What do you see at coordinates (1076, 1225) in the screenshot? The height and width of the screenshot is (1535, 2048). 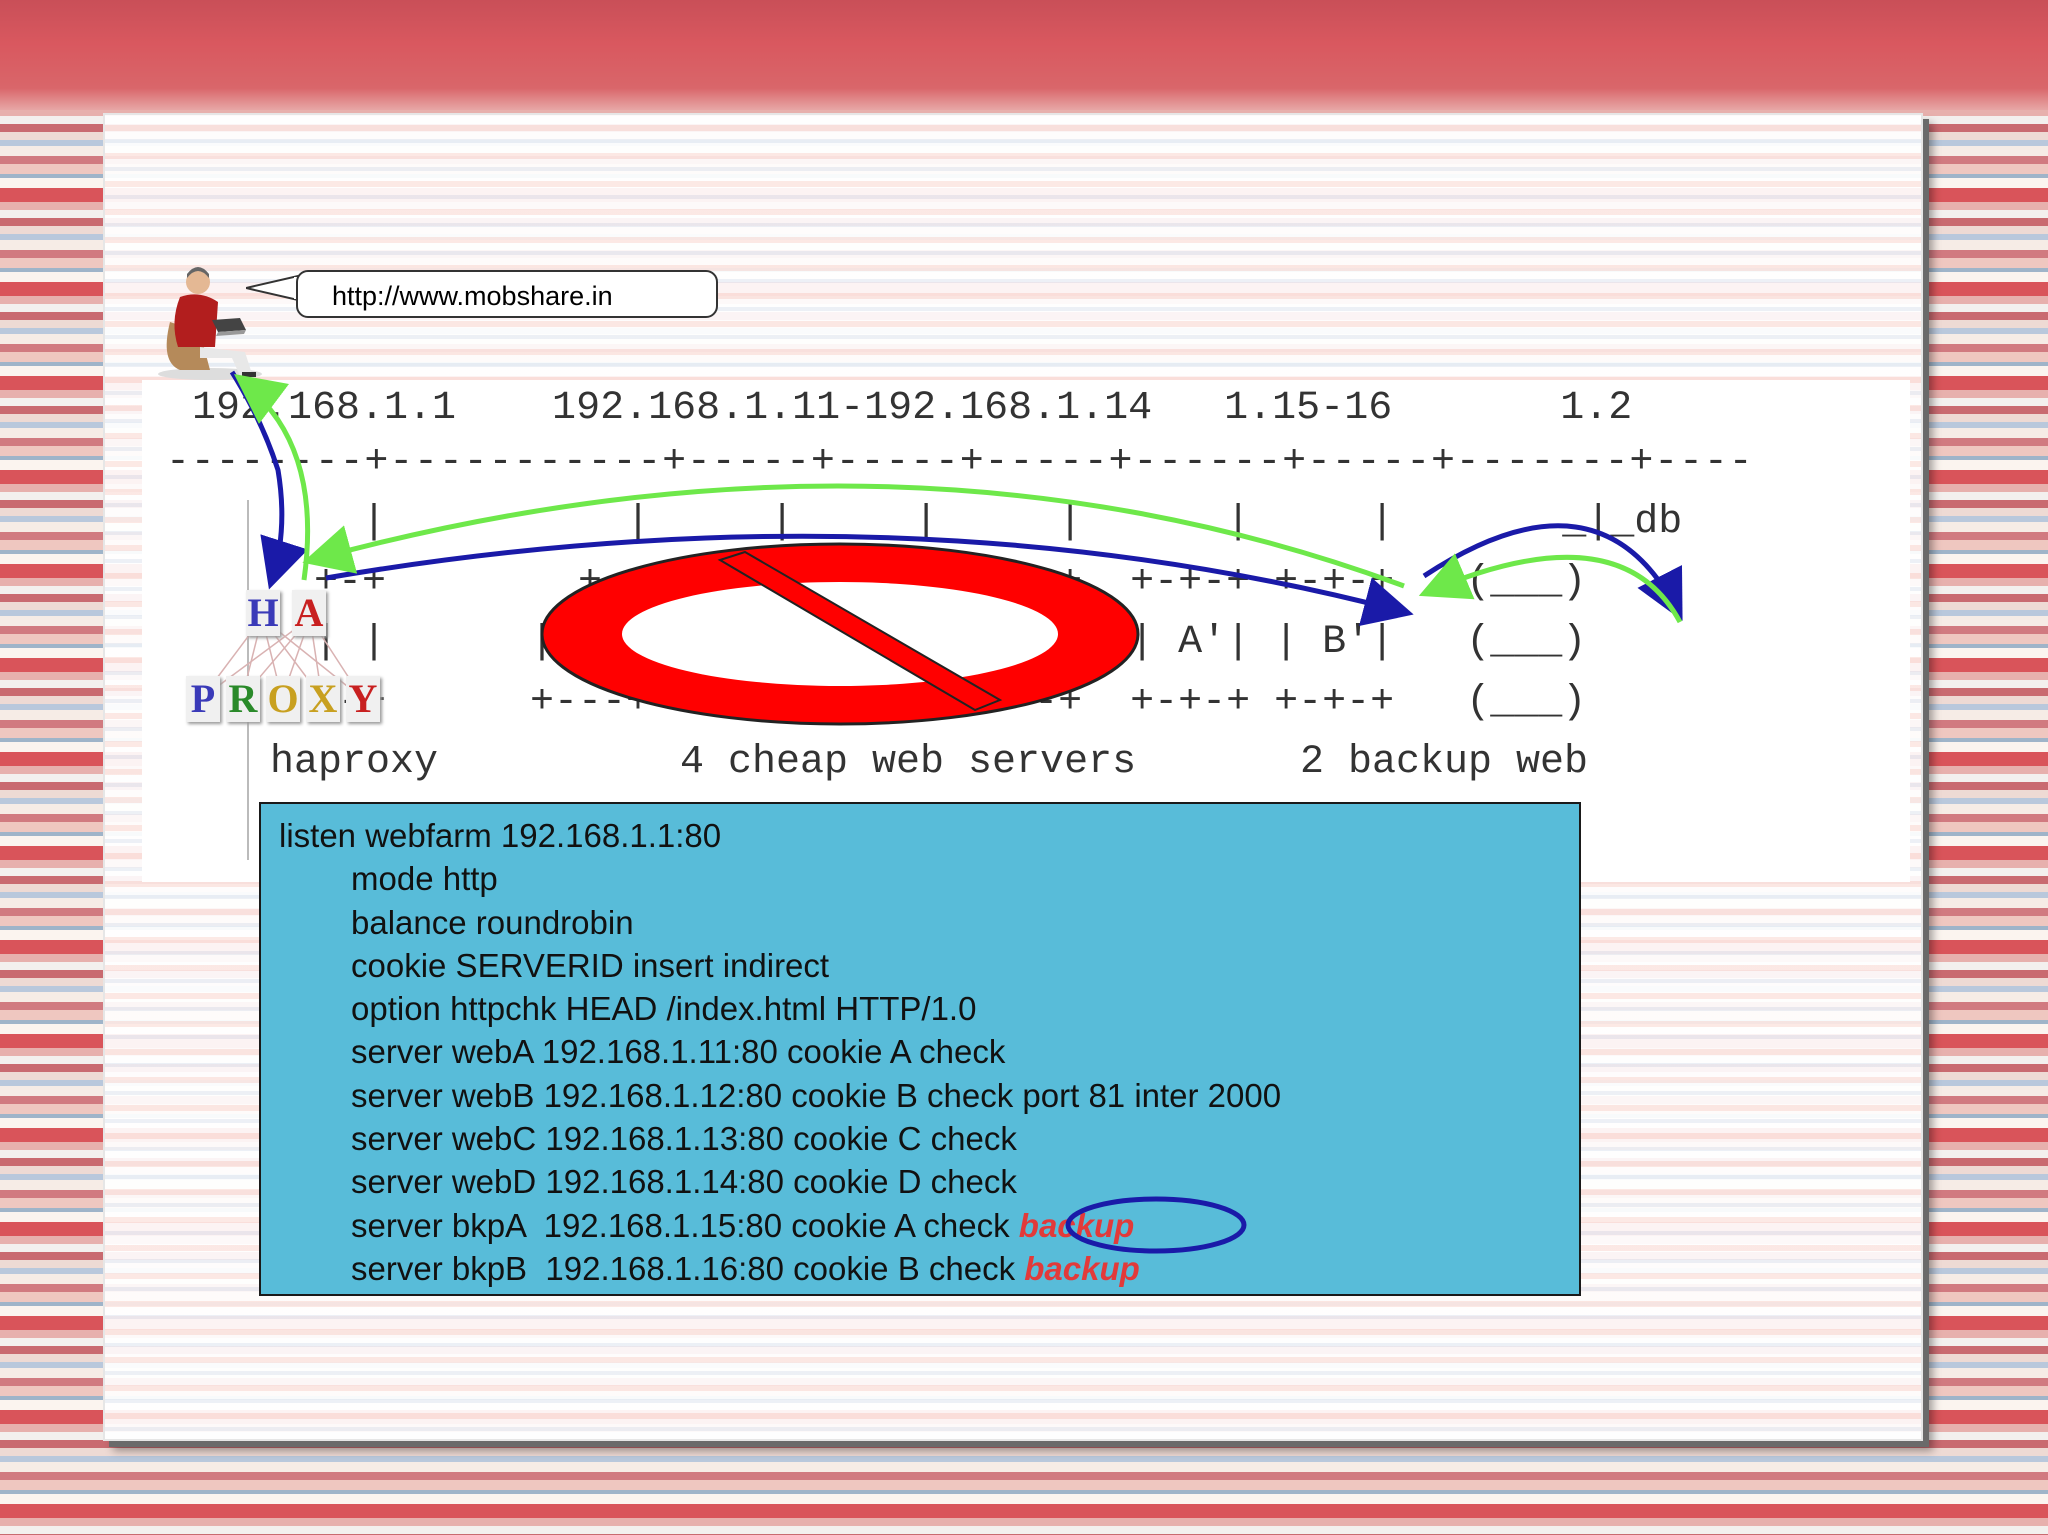 I see `backup-keyword-a: backup` at bounding box center [1076, 1225].